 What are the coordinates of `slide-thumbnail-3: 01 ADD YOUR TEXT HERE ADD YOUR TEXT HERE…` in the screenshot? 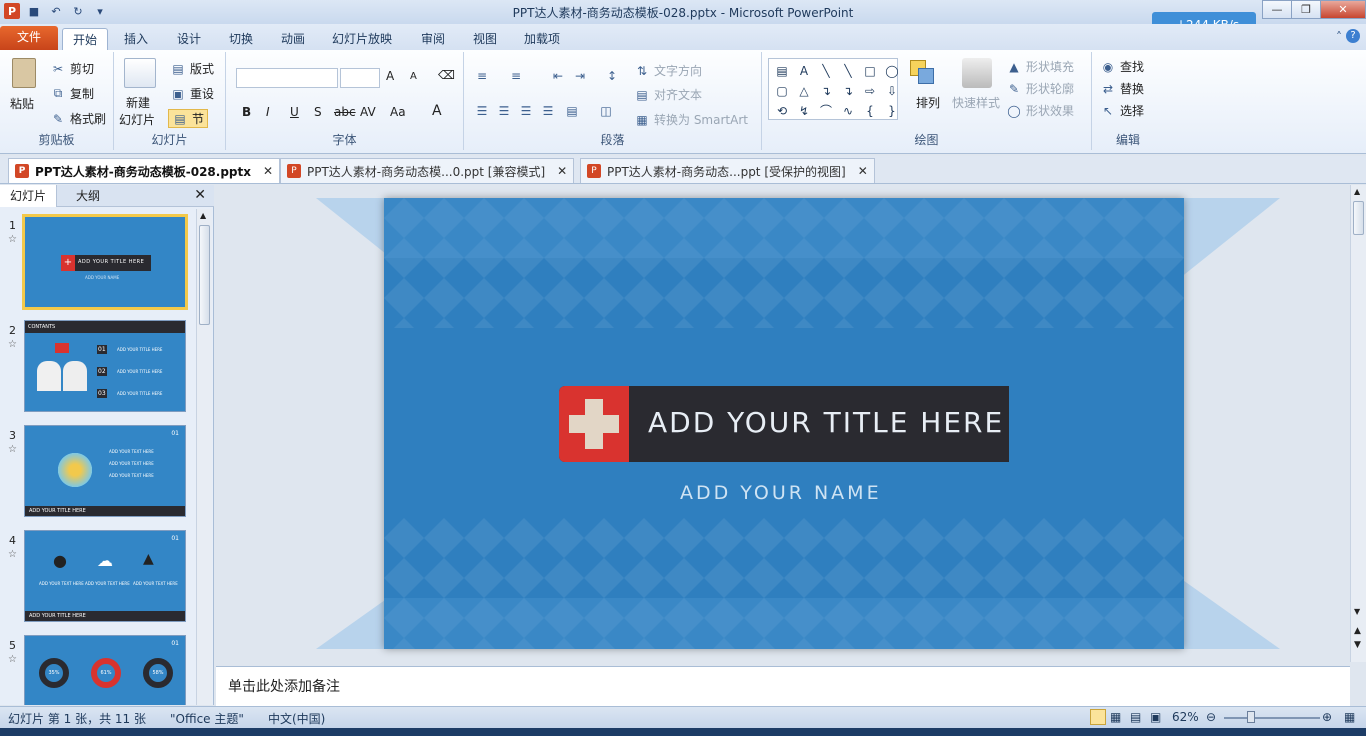 It's located at (105, 471).